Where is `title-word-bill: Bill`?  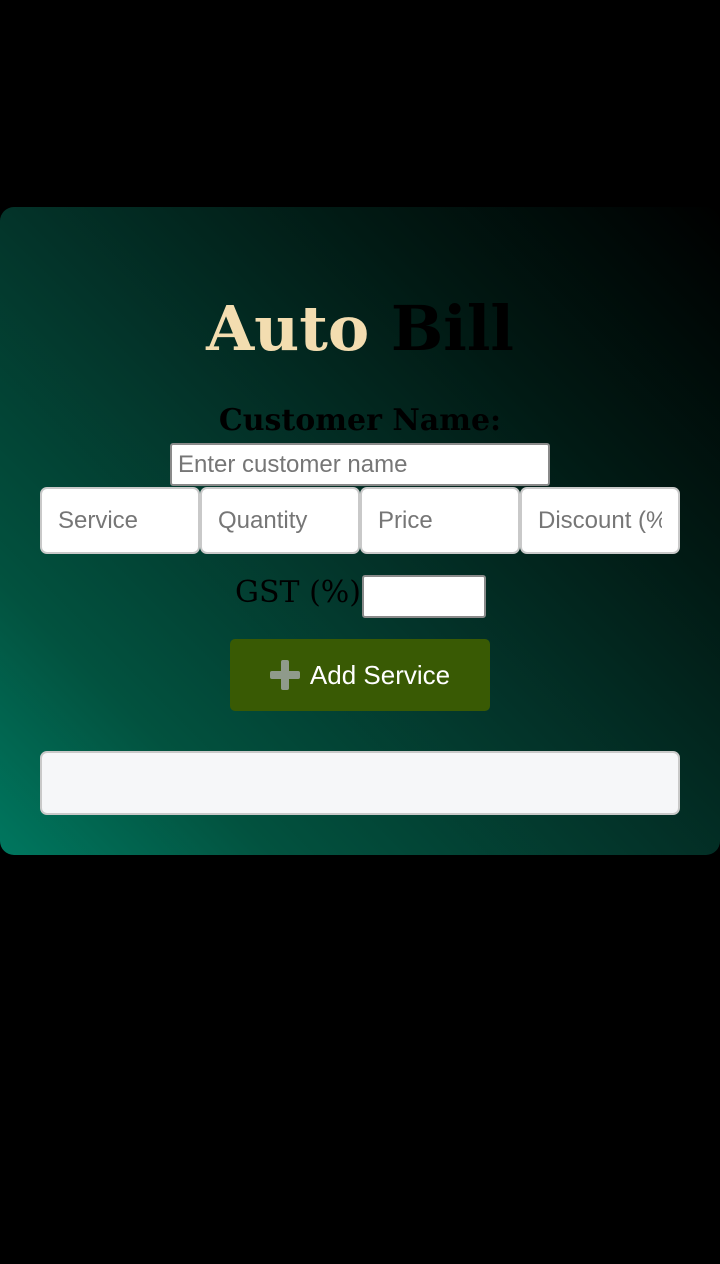 title-word-bill: Bill is located at coordinates (452, 328).